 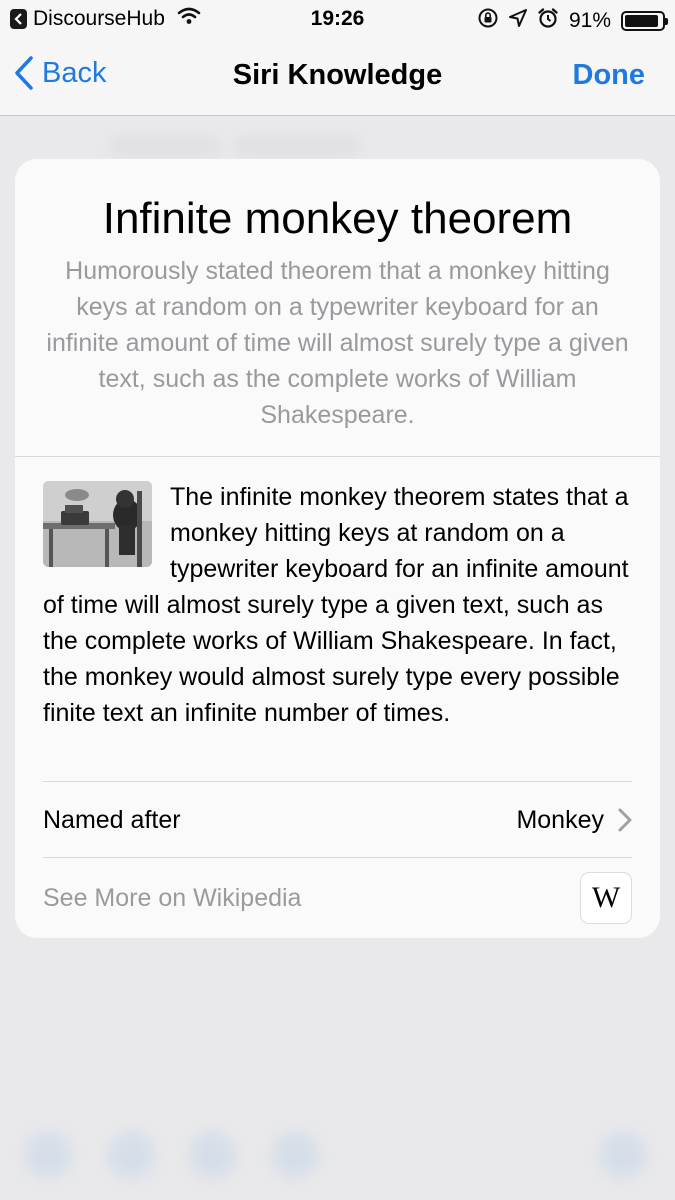 What do you see at coordinates (112, 819) in the screenshot?
I see `named-after-label: Named after` at bounding box center [112, 819].